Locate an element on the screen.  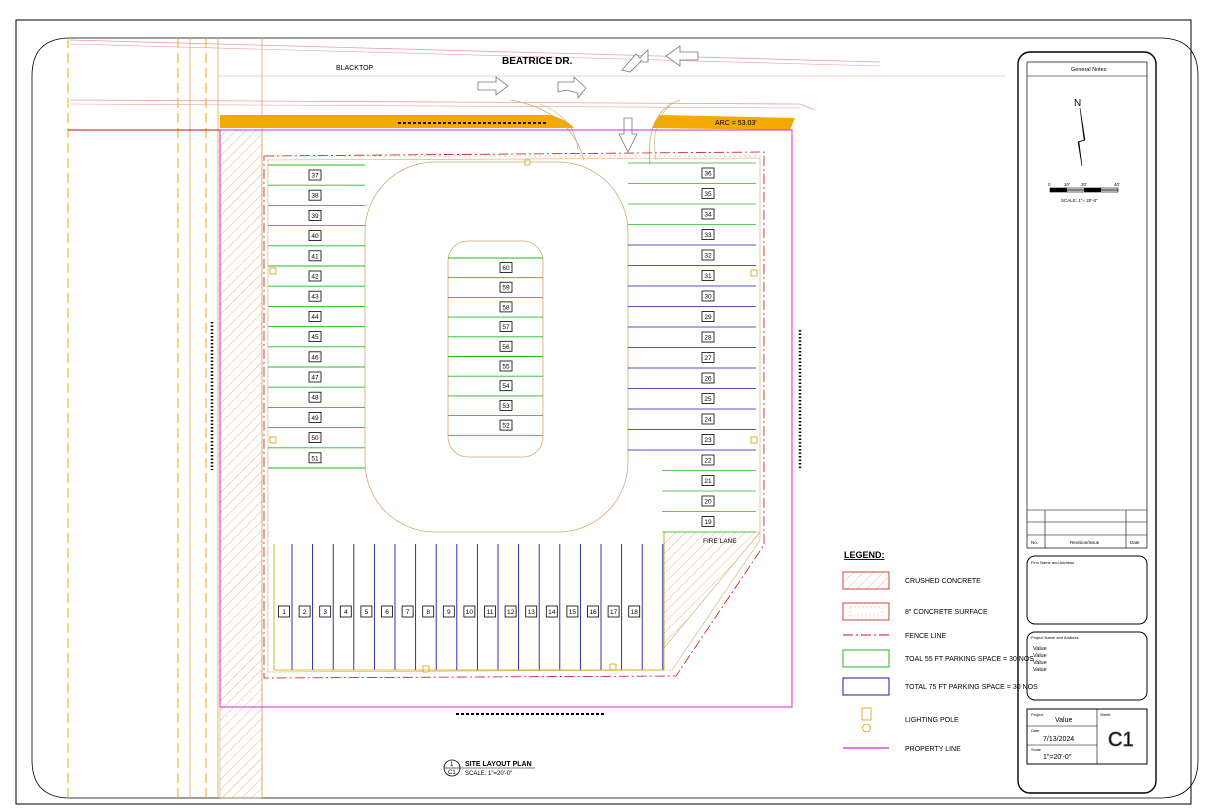
stall-number: 14 is located at coordinates (552, 612).